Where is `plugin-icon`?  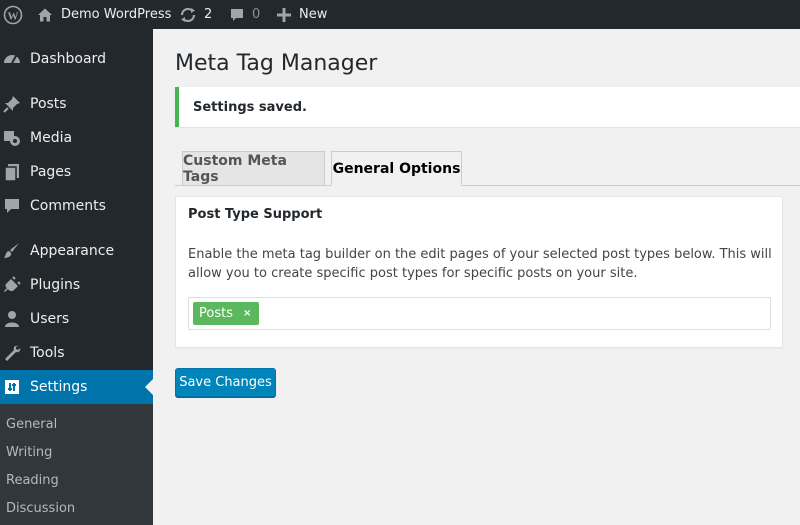
plugin-icon is located at coordinates (12, 285).